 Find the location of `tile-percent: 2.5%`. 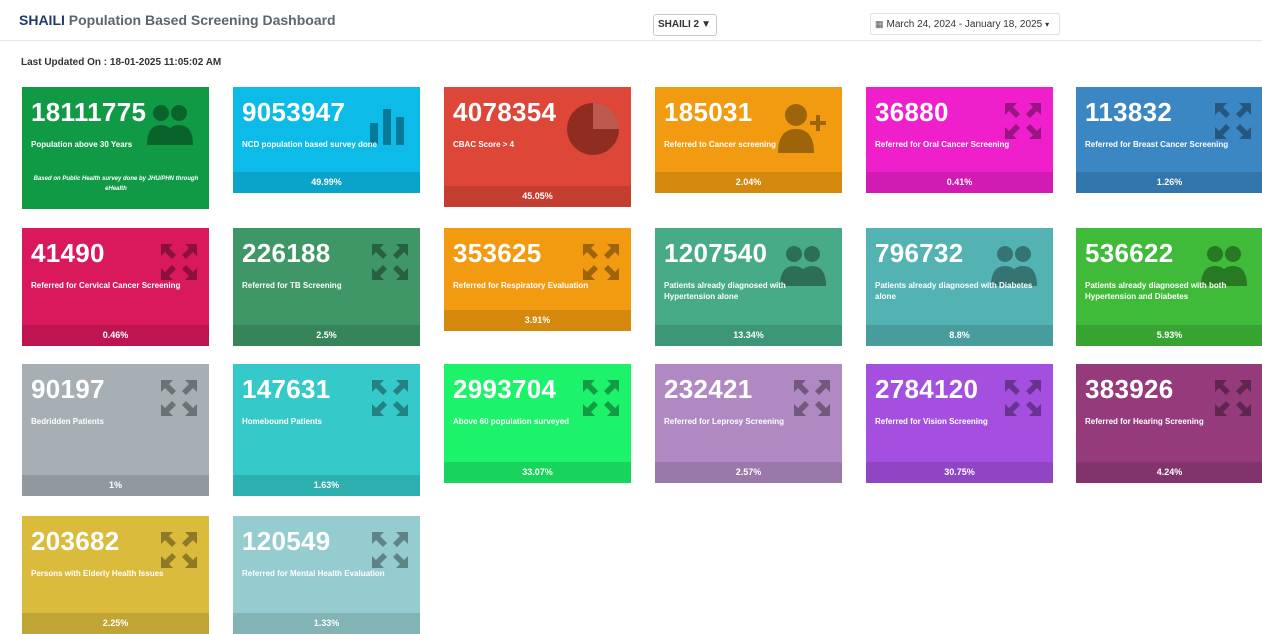

tile-percent: 2.5% is located at coordinates (326, 335).